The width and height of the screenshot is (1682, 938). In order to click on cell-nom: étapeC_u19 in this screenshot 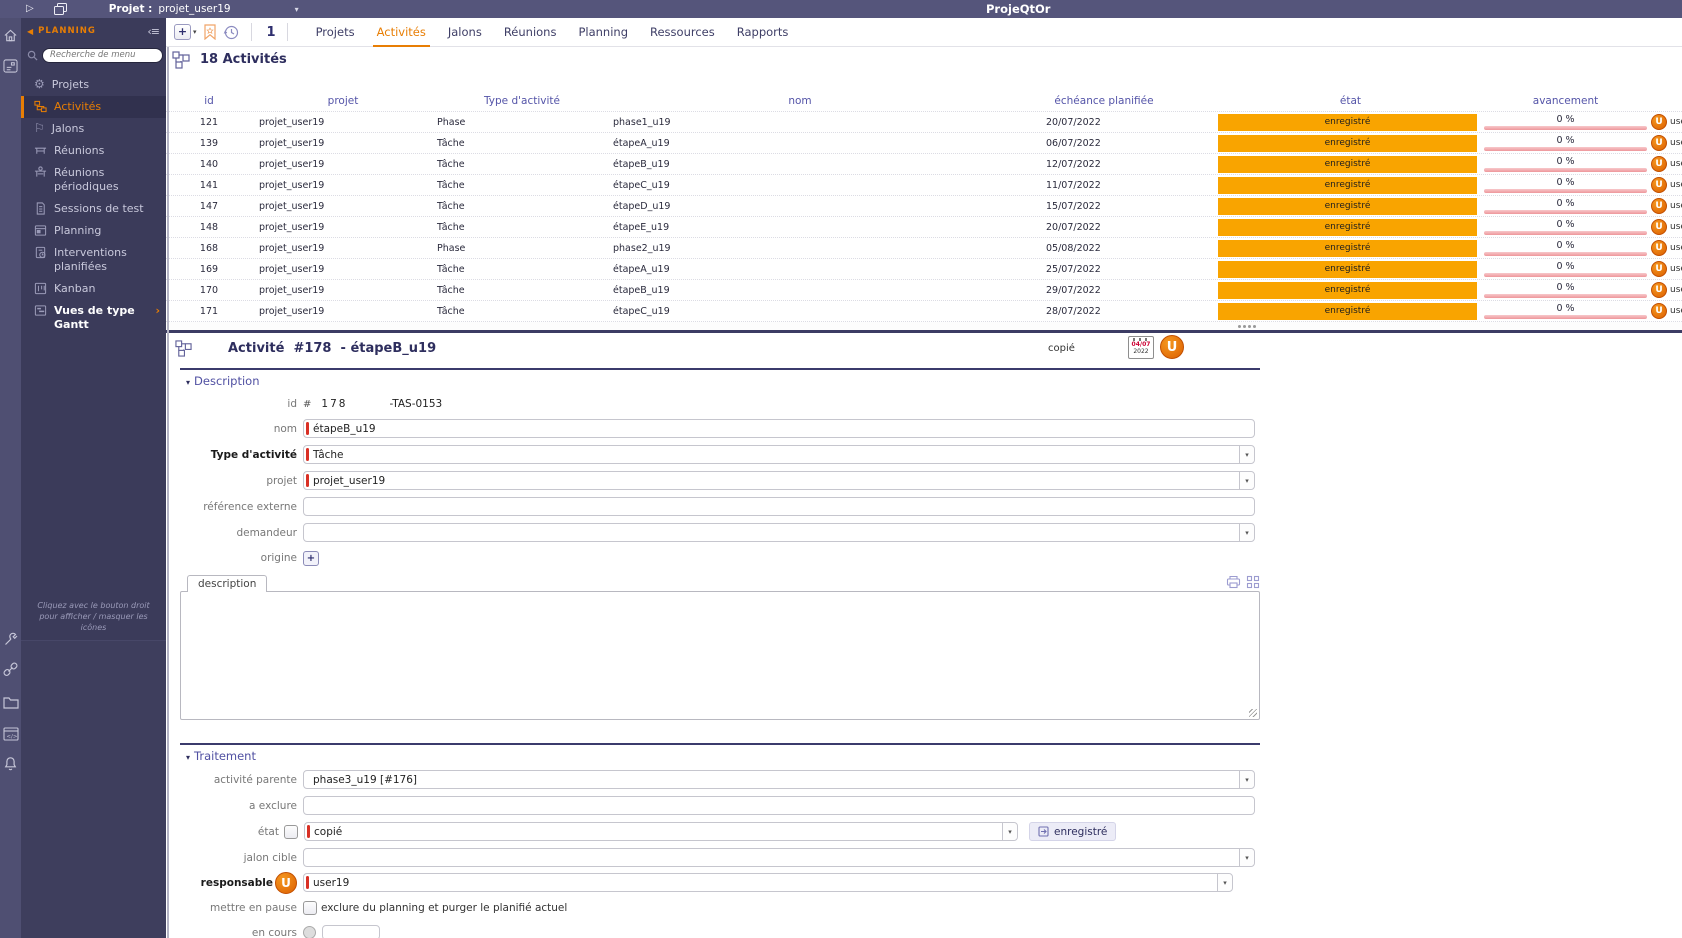, I will do `click(641, 185)`.